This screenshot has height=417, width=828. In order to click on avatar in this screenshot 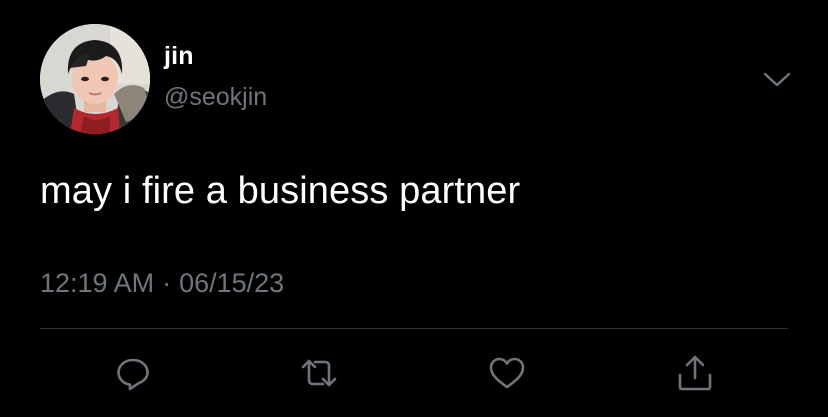, I will do `click(95, 79)`.